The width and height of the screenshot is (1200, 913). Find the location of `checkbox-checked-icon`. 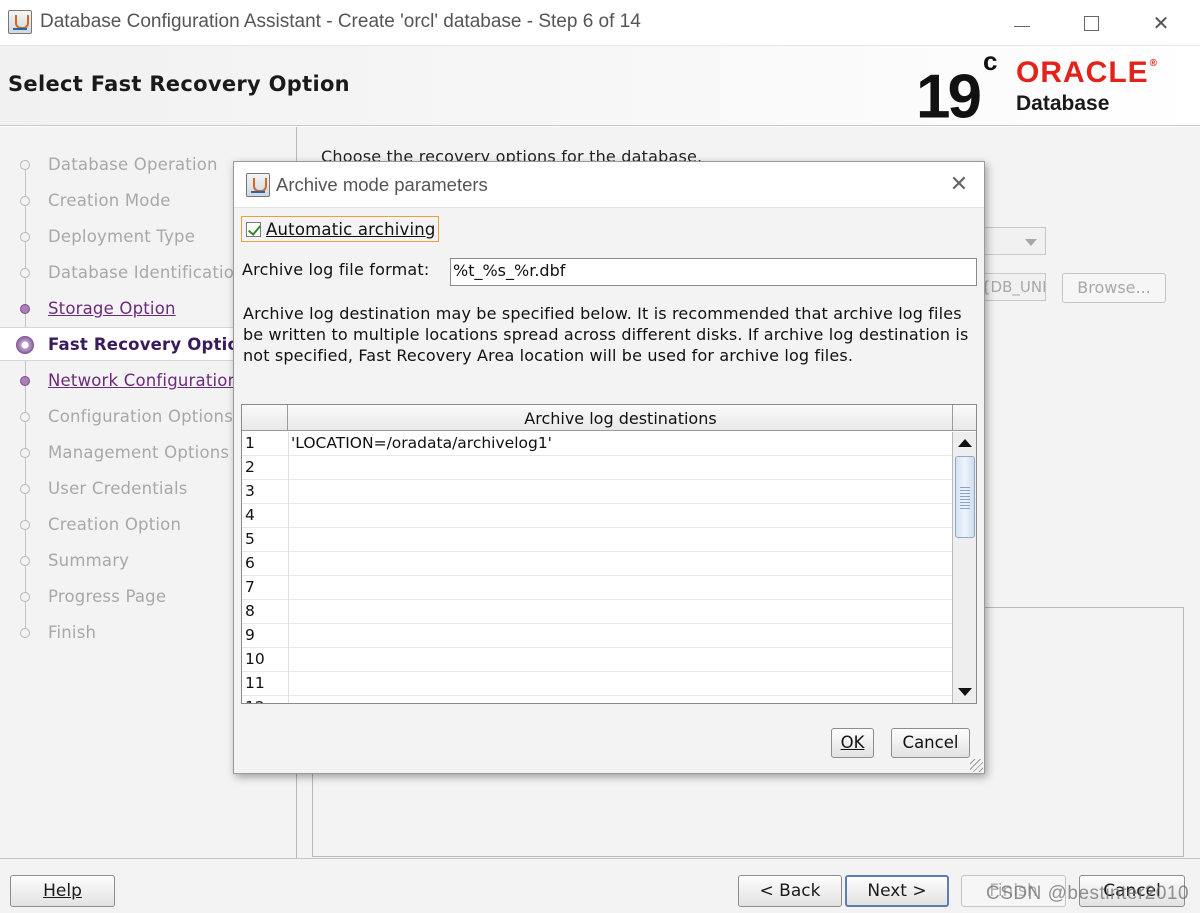

checkbox-checked-icon is located at coordinates (253, 229).